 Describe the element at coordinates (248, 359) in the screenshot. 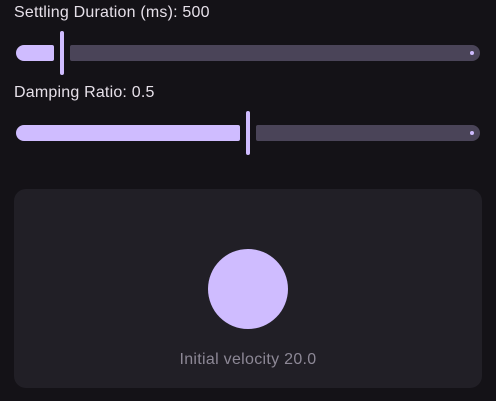

I see `initial-velocity-text: Initial velocity 20.0` at that location.